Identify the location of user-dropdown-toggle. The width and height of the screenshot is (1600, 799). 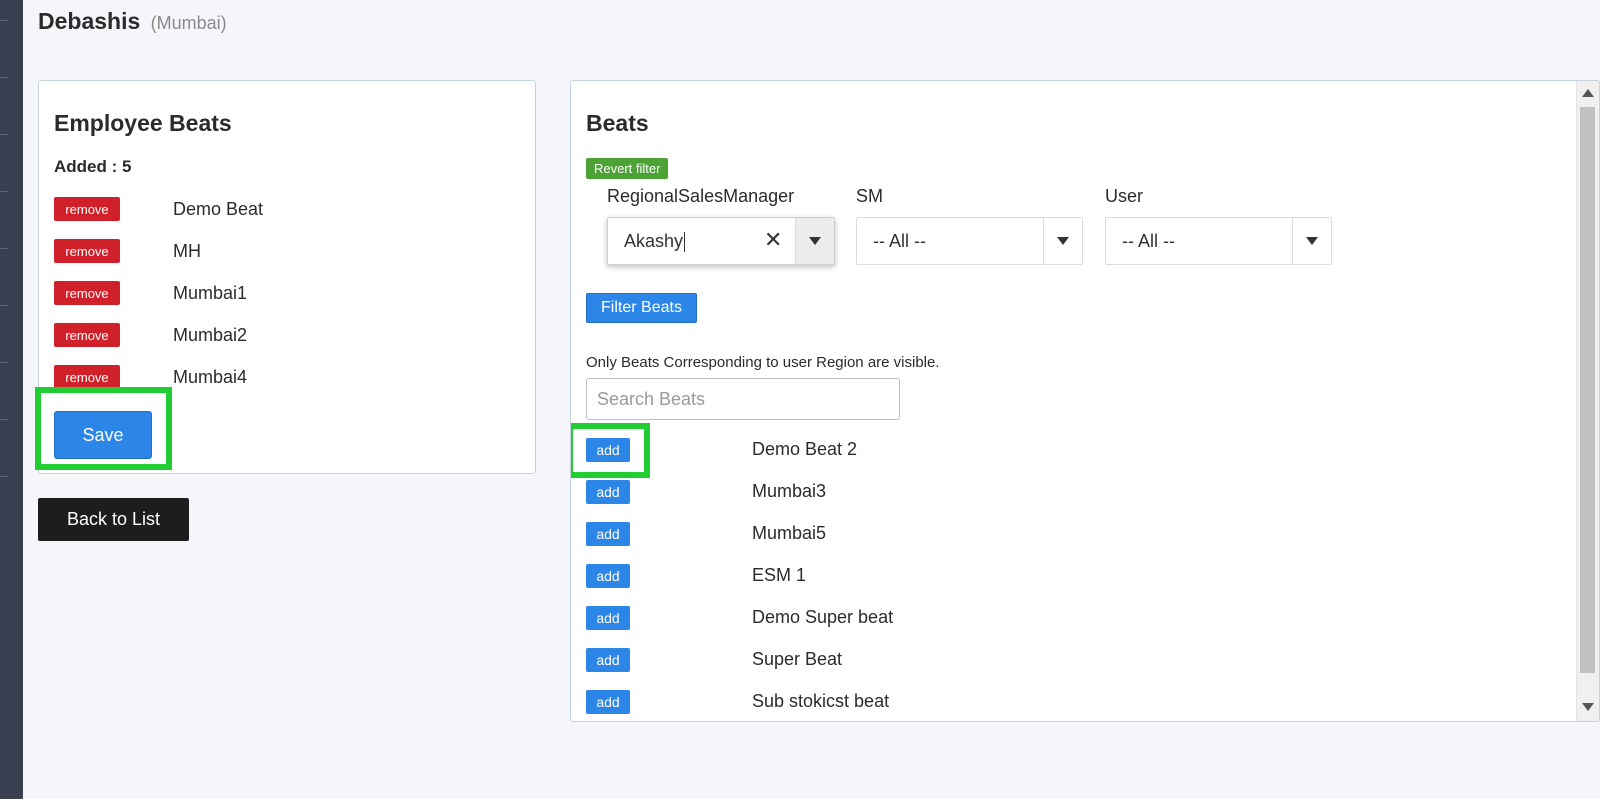
(1311, 241).